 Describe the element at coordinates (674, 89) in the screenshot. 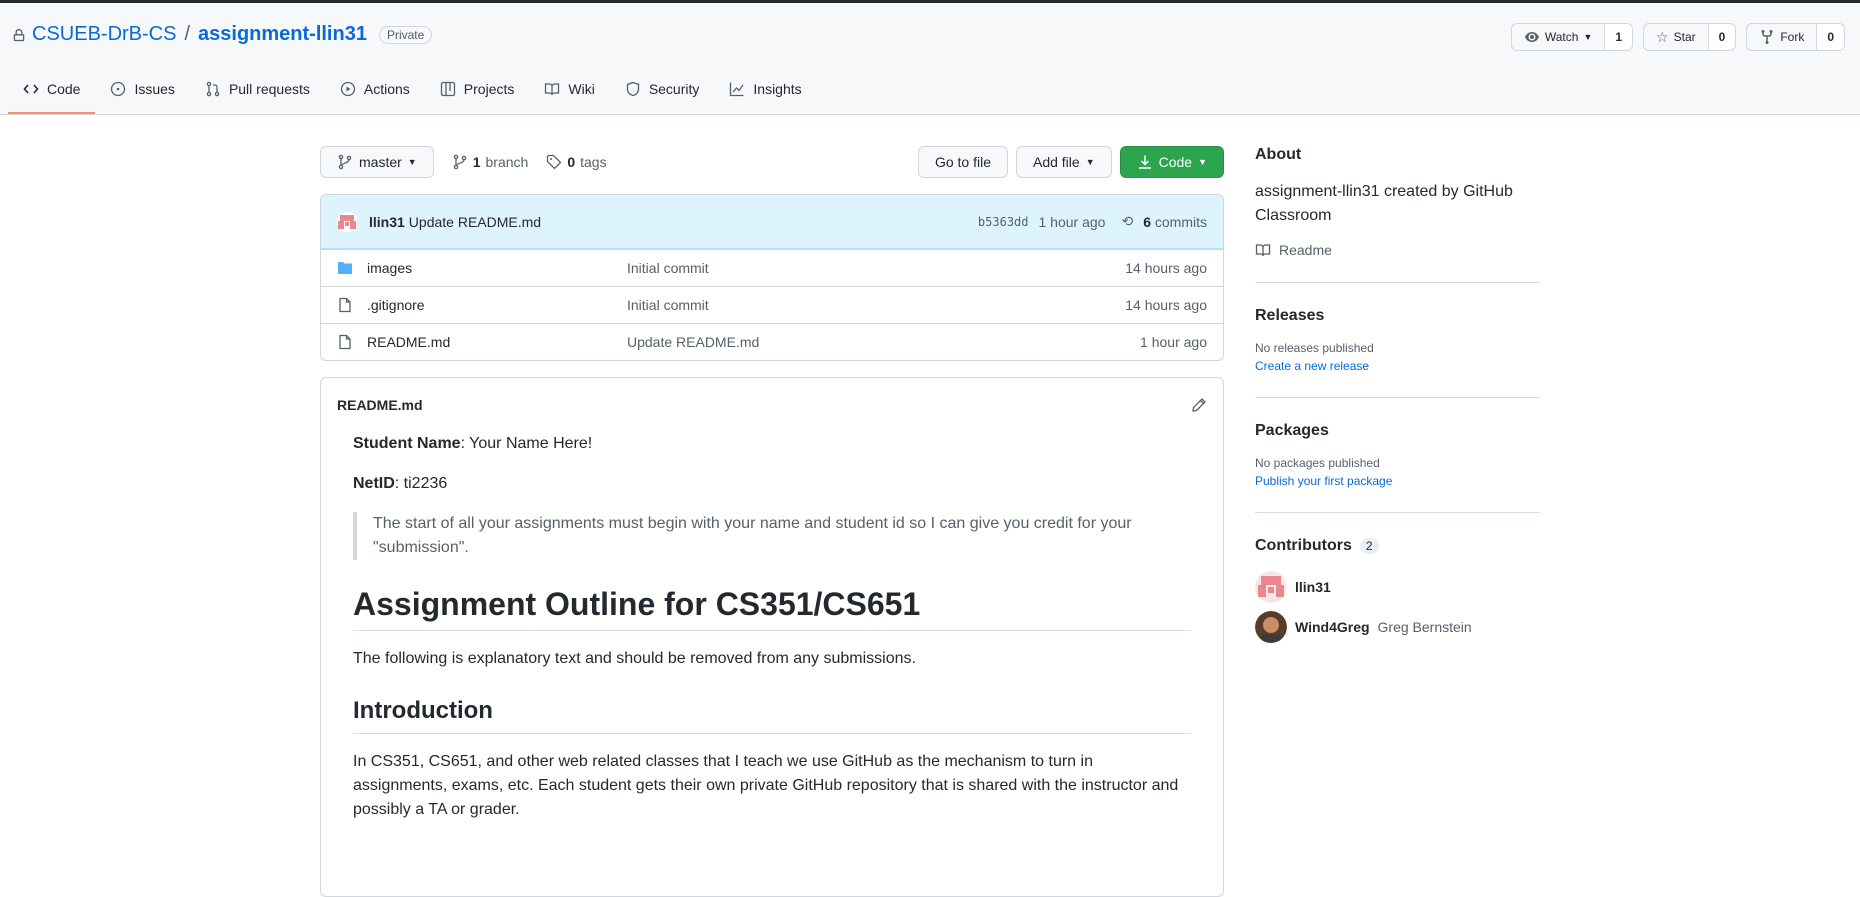

I see `tab-label: Security` at that location.